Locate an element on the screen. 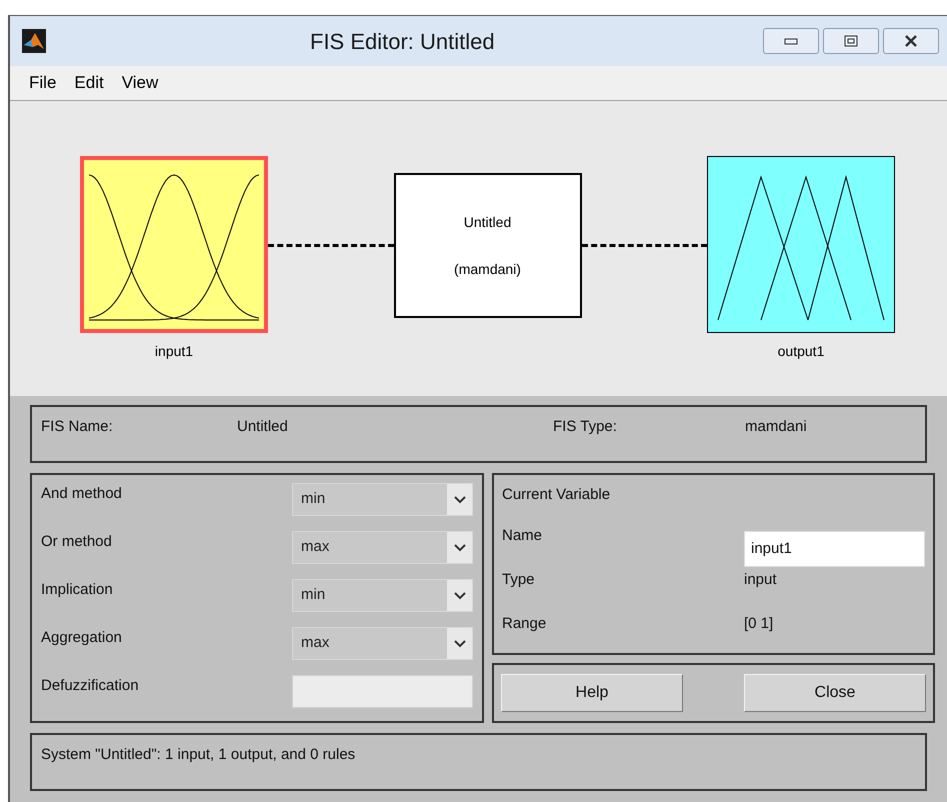 The width and height of the screenshot is (947, 802). minimize-button is located at coordinates (791, 41).